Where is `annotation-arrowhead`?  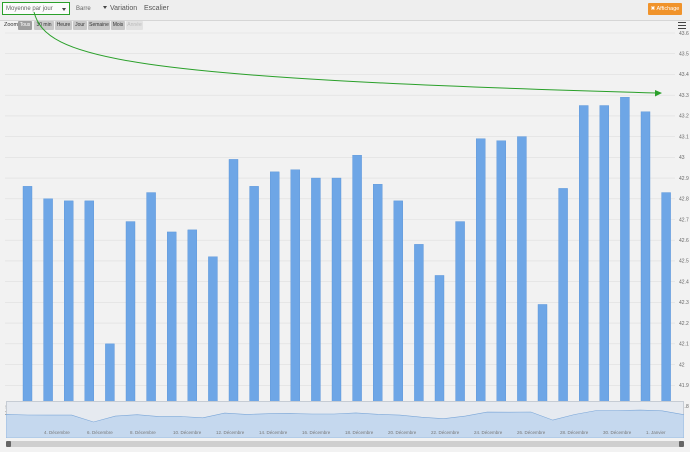 annotation-arrowhead is located at coordinates (658, 93).